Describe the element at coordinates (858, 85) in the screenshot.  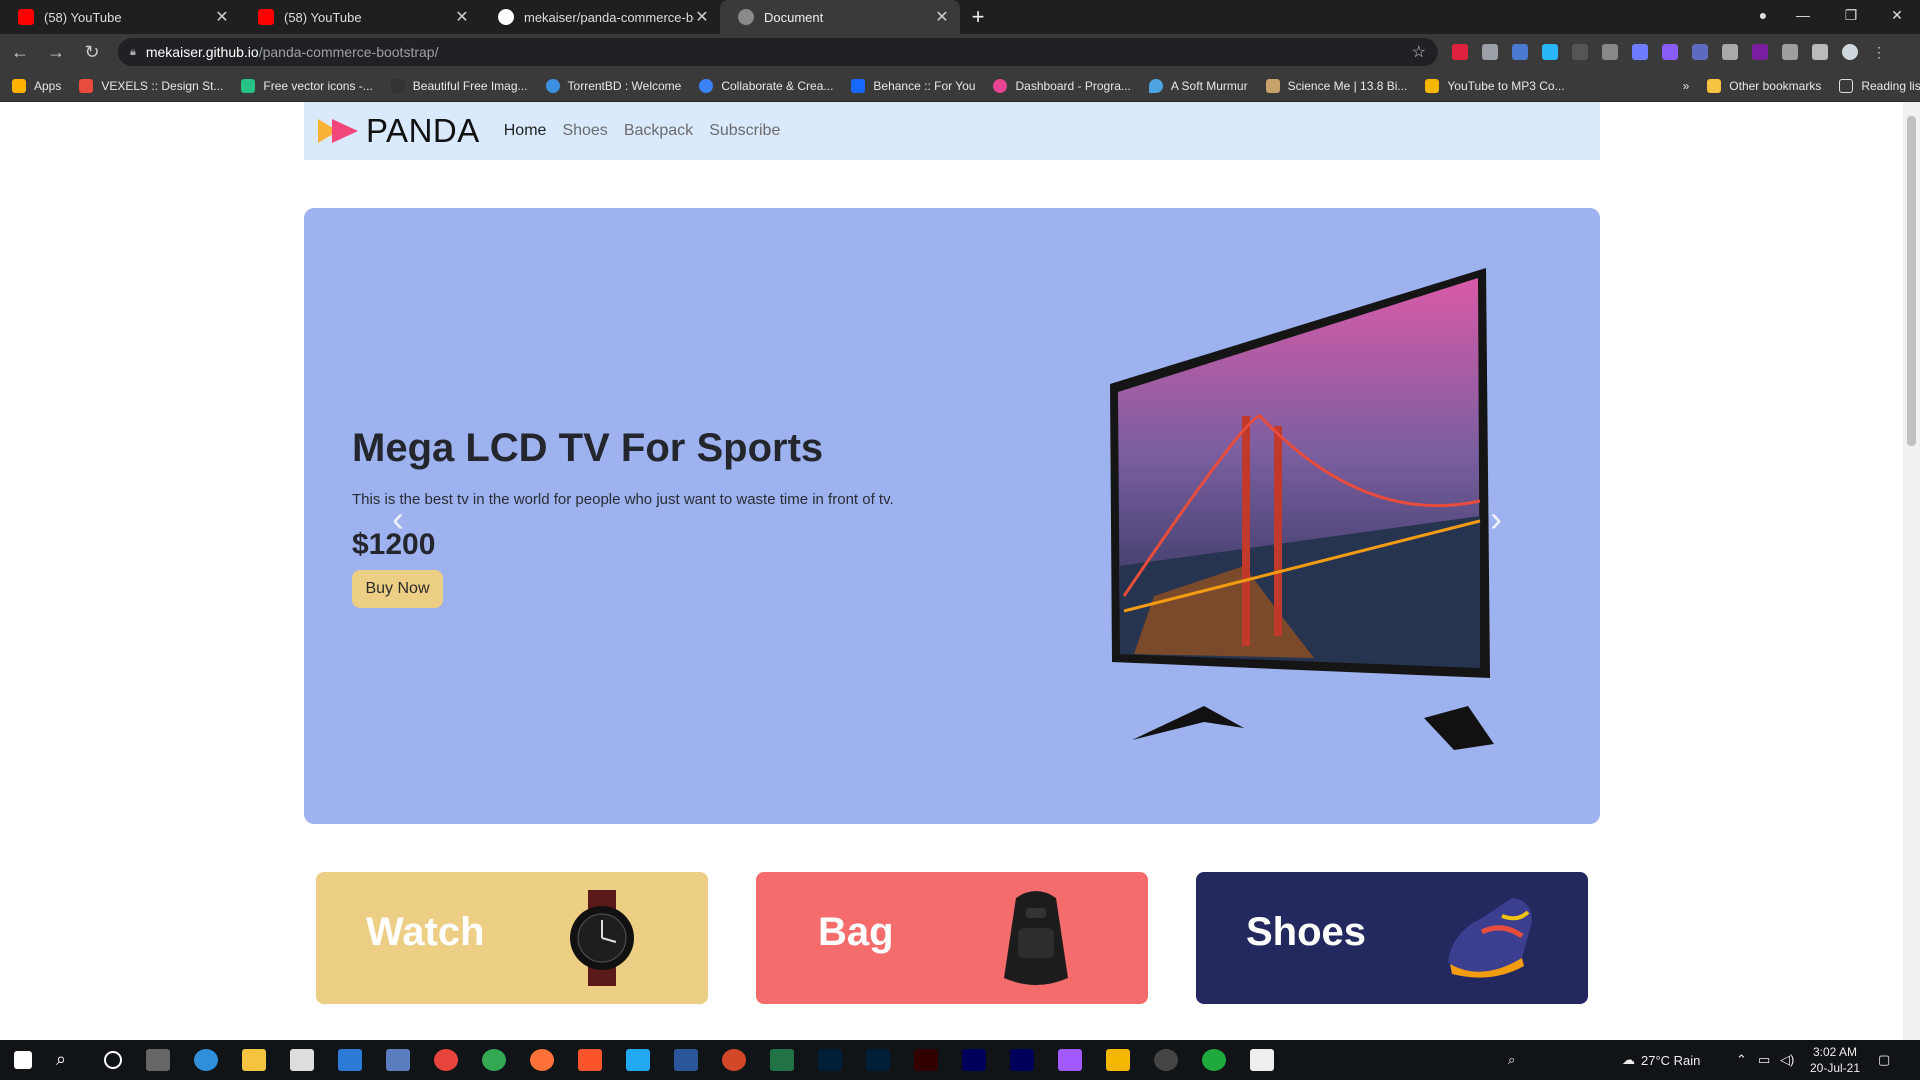
I see `behance-icon` at that location.